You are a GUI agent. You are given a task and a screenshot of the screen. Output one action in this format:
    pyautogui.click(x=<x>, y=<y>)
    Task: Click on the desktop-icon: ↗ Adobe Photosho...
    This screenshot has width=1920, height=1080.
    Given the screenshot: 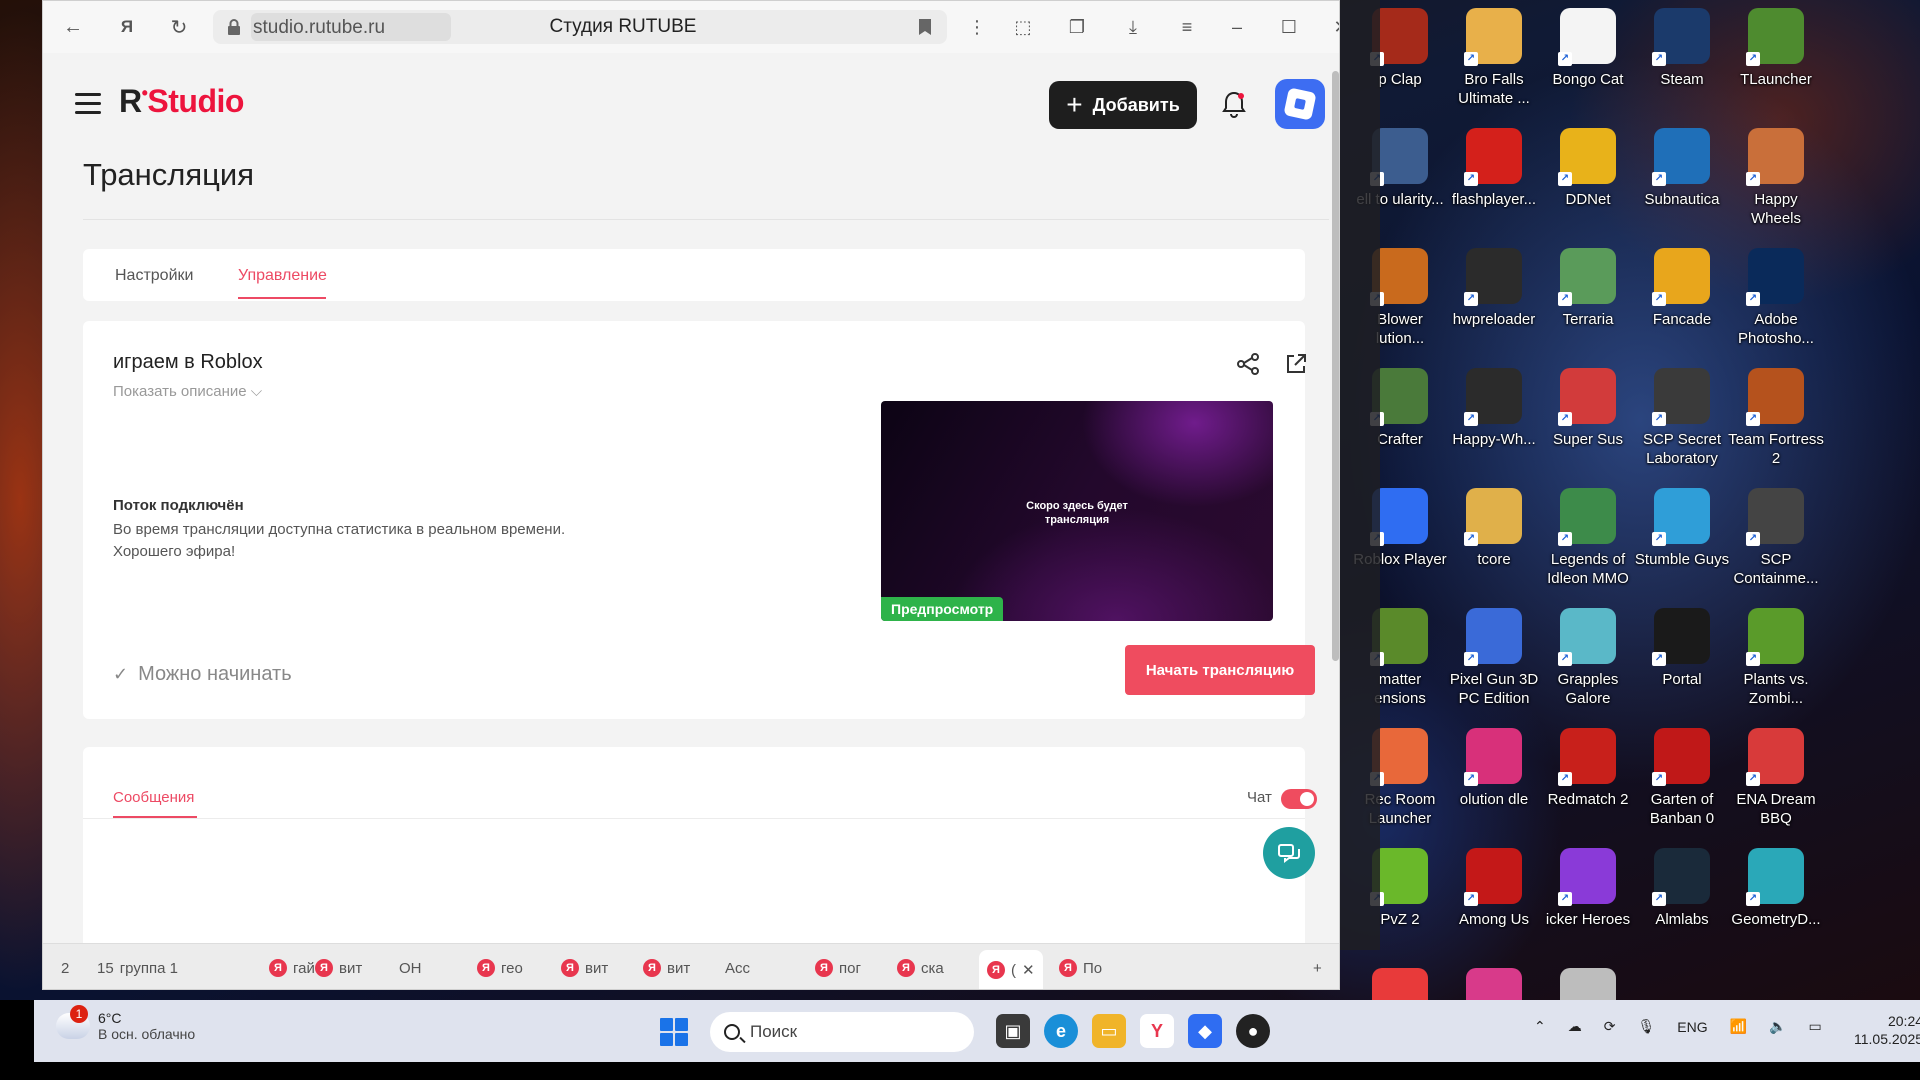 What is the action you would take?
    pyautogui.click(x=1776, y=307)
    